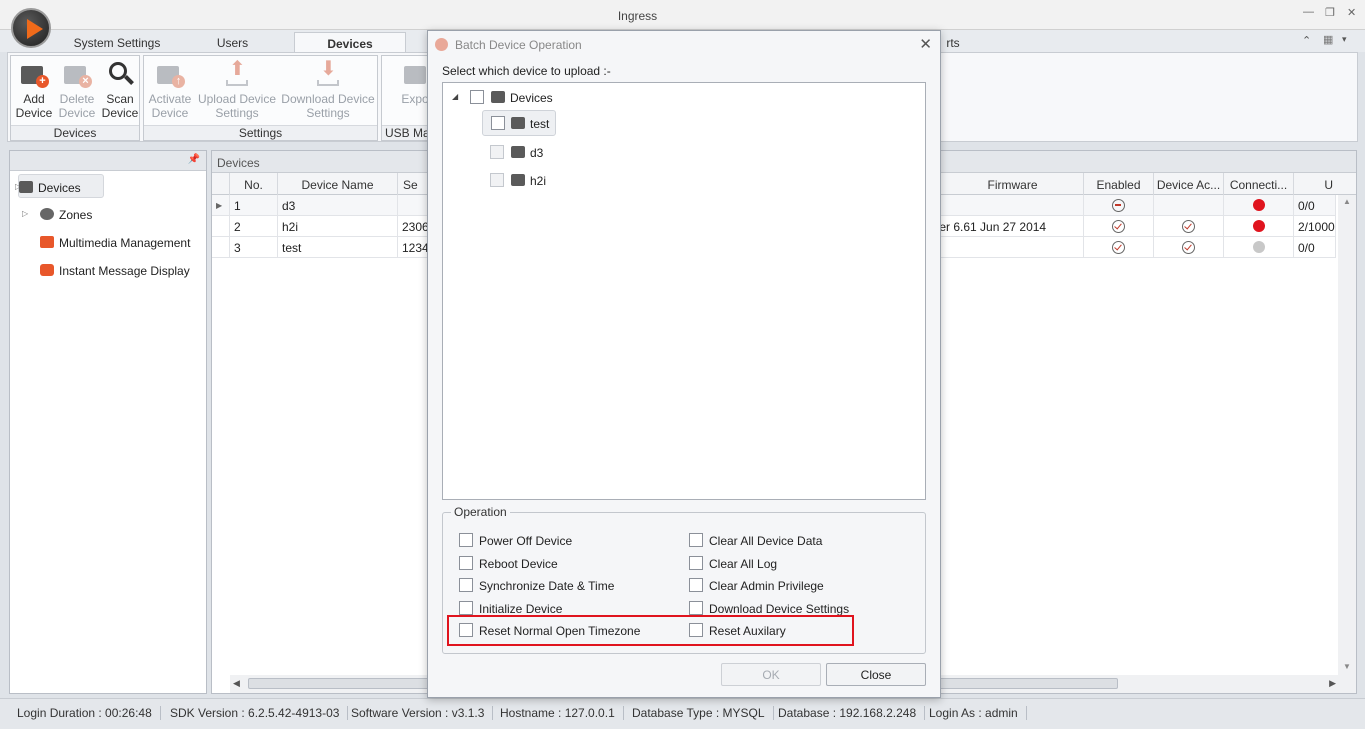 The height and width of the screenshot is (729, 1365). What do you see at coordinates (637, 16) in the screenshot?
I see `app-title: Ingress` at bounding box center [637, 16].